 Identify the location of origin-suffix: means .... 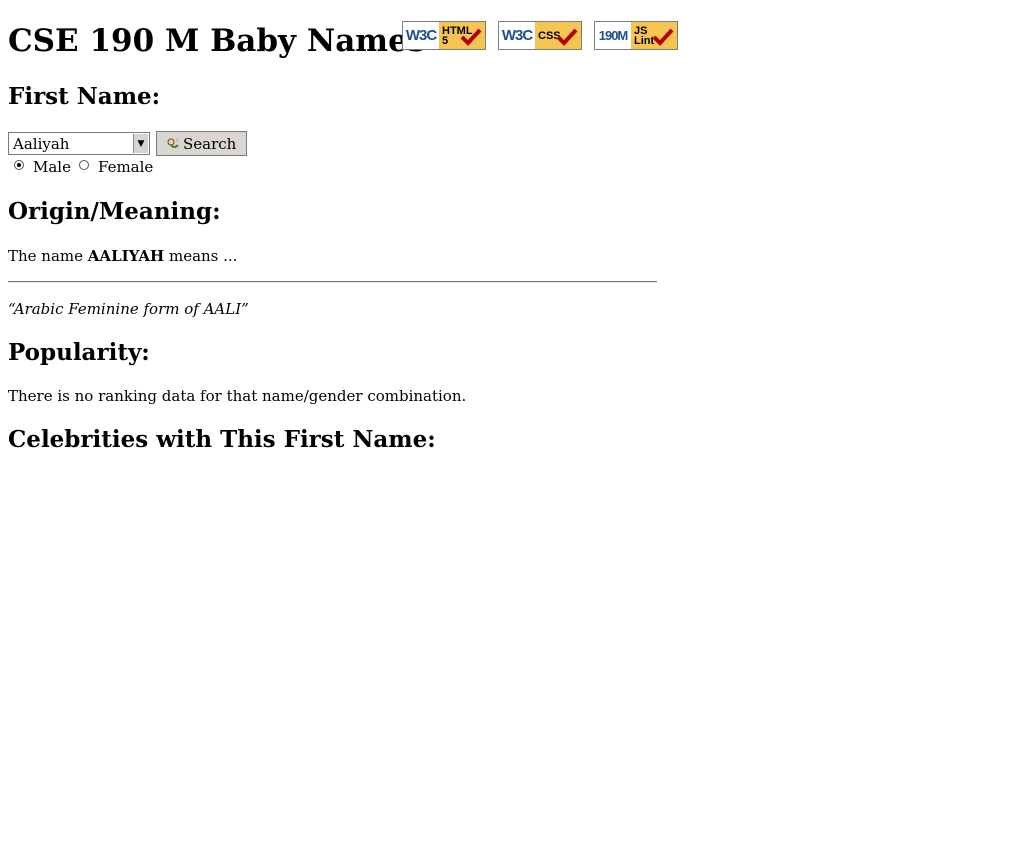
(201, 256).